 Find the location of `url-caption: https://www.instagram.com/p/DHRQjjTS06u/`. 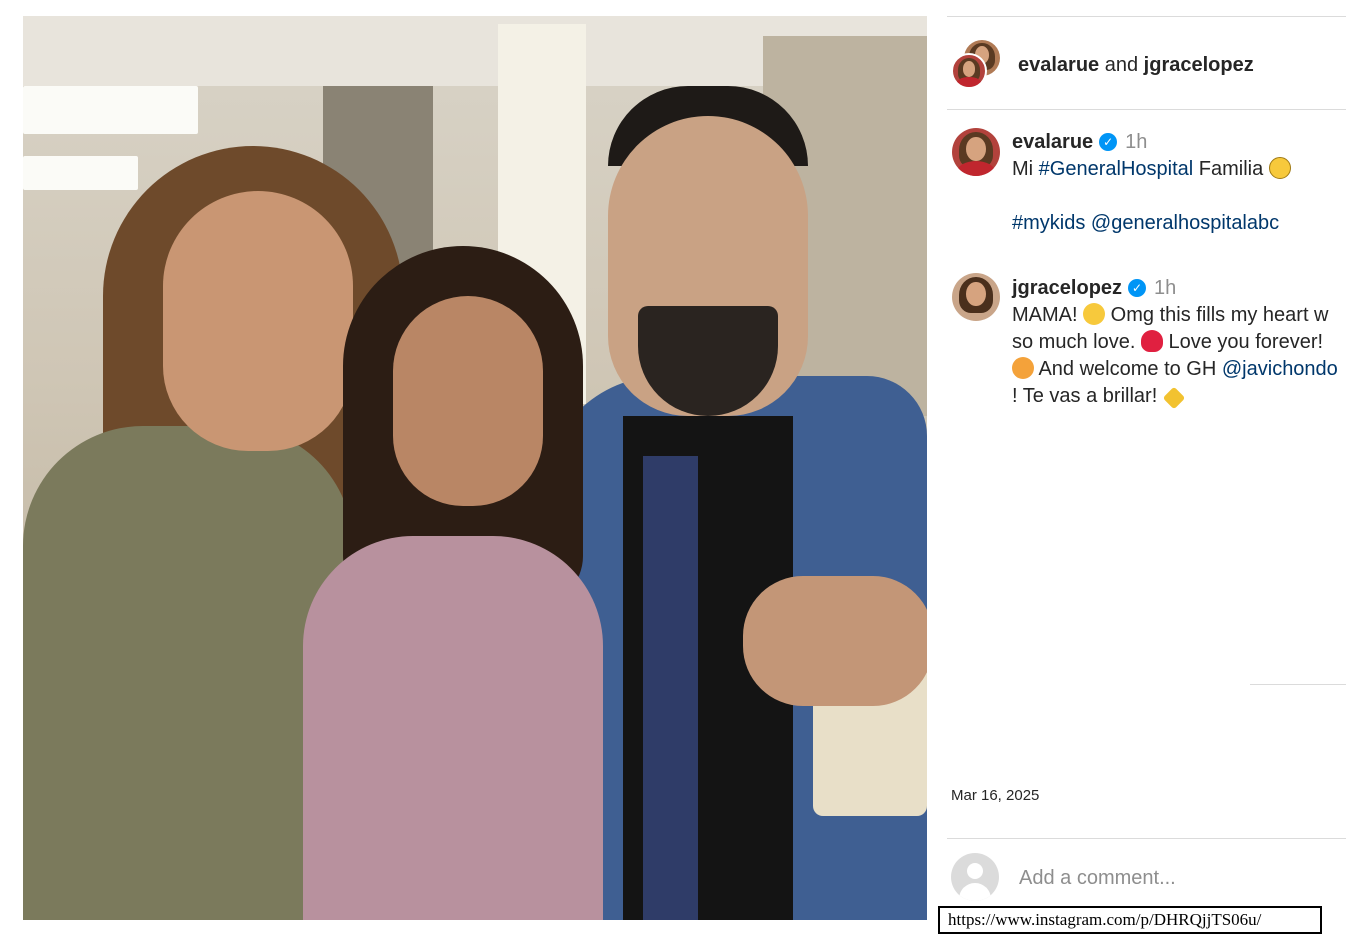

url-caption: https://www.instagram.com/p/DHRQjjTS06u/ is located at coordinates (1130, 920).